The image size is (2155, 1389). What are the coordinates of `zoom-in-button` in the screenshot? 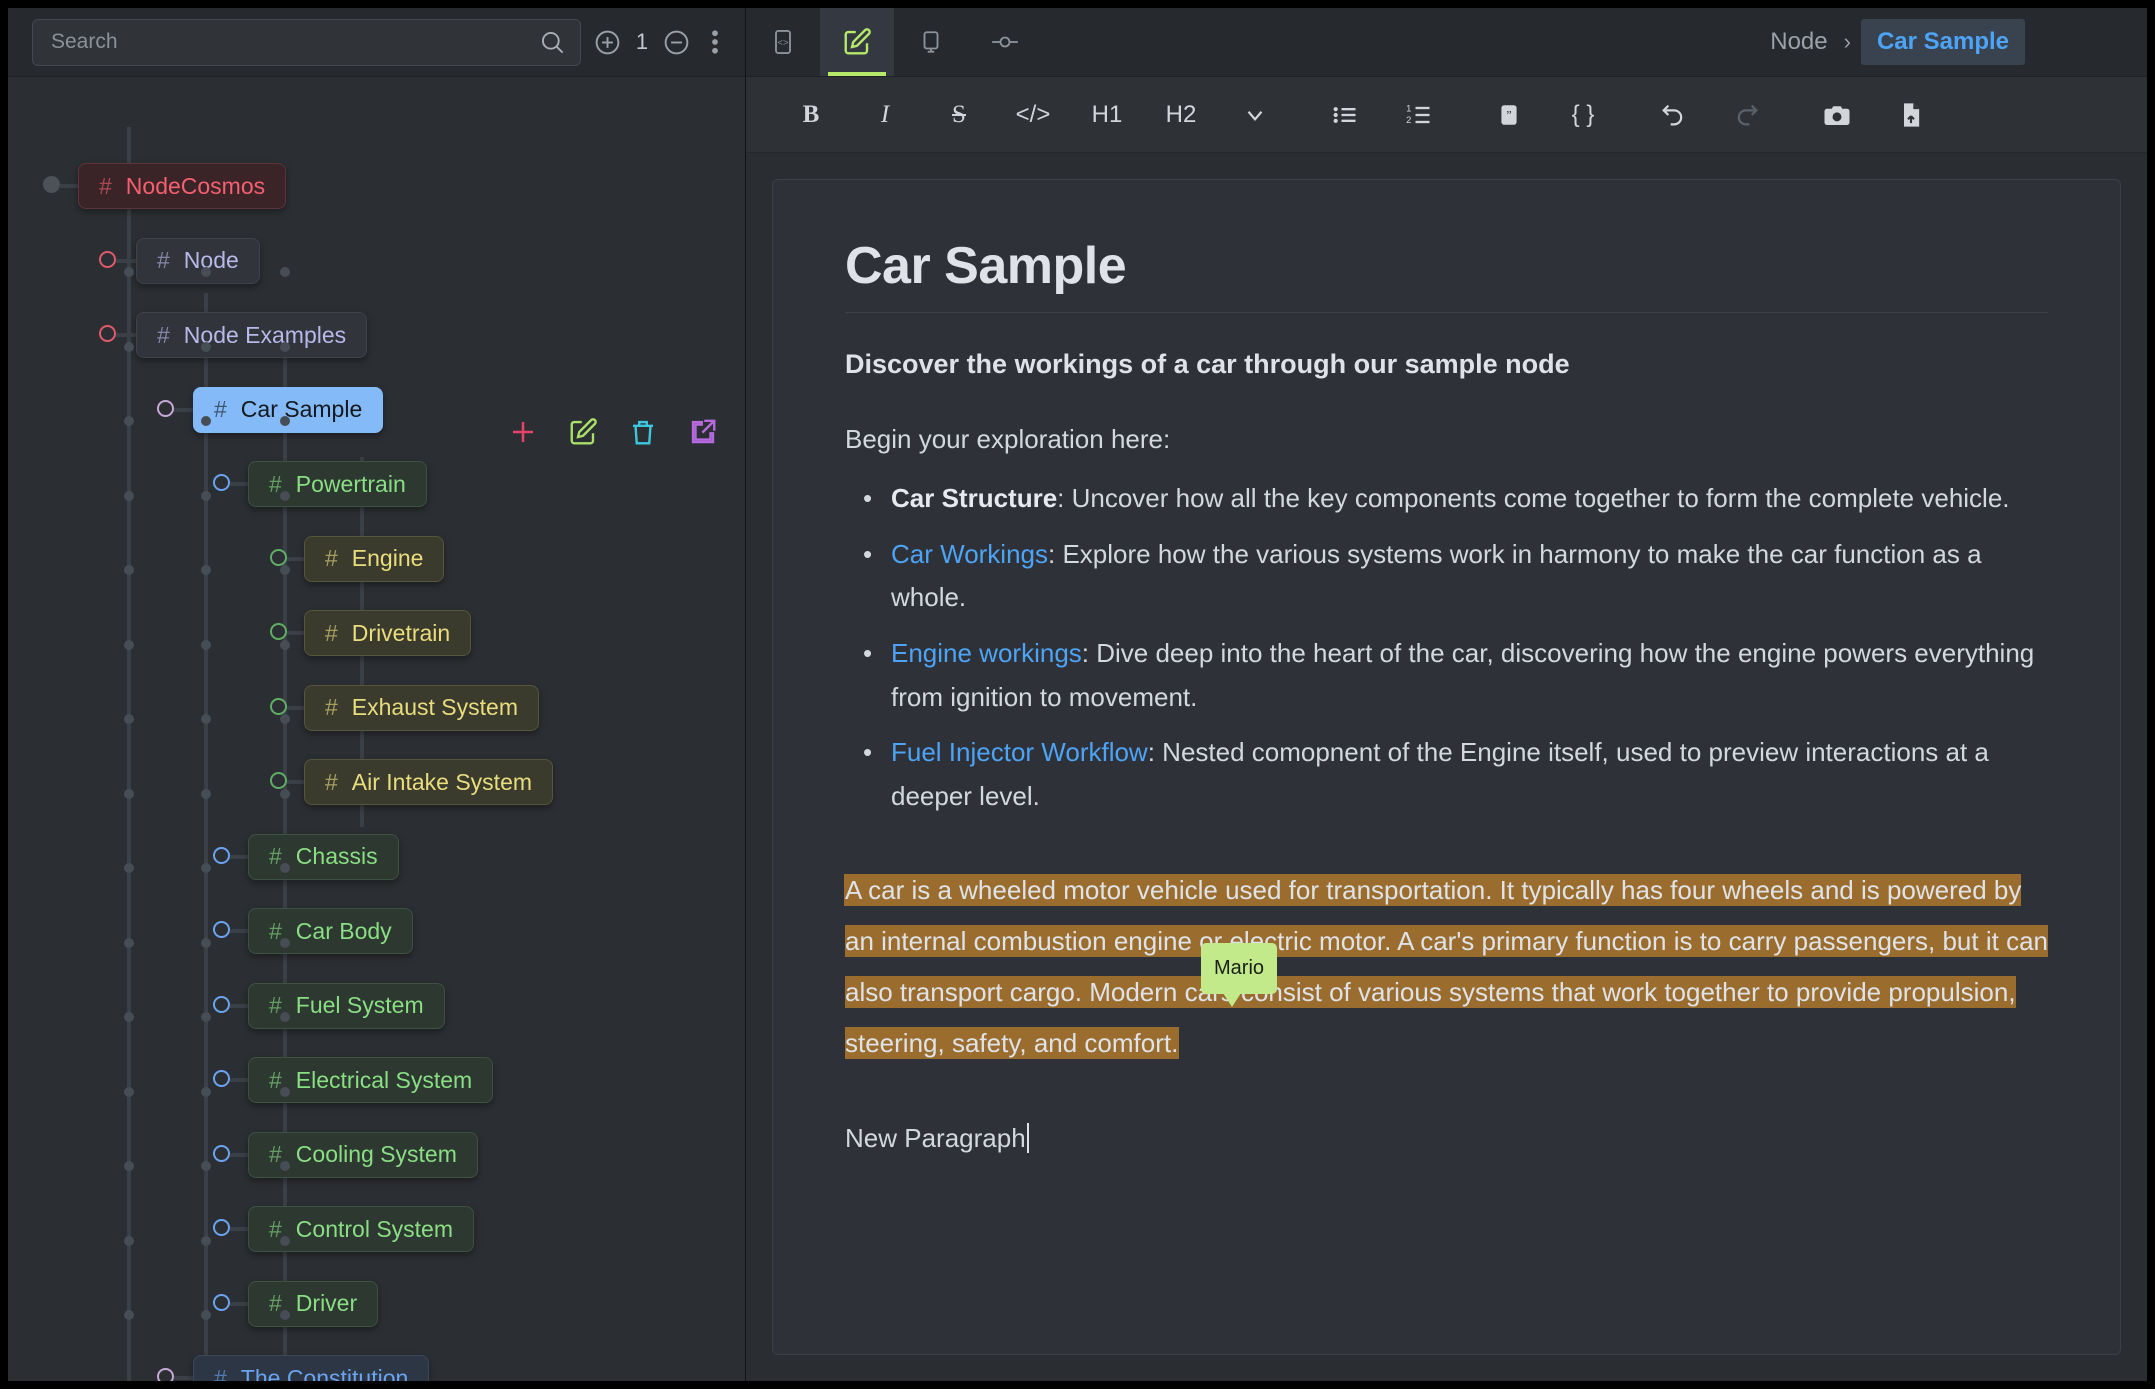 It's located at (607, 42).